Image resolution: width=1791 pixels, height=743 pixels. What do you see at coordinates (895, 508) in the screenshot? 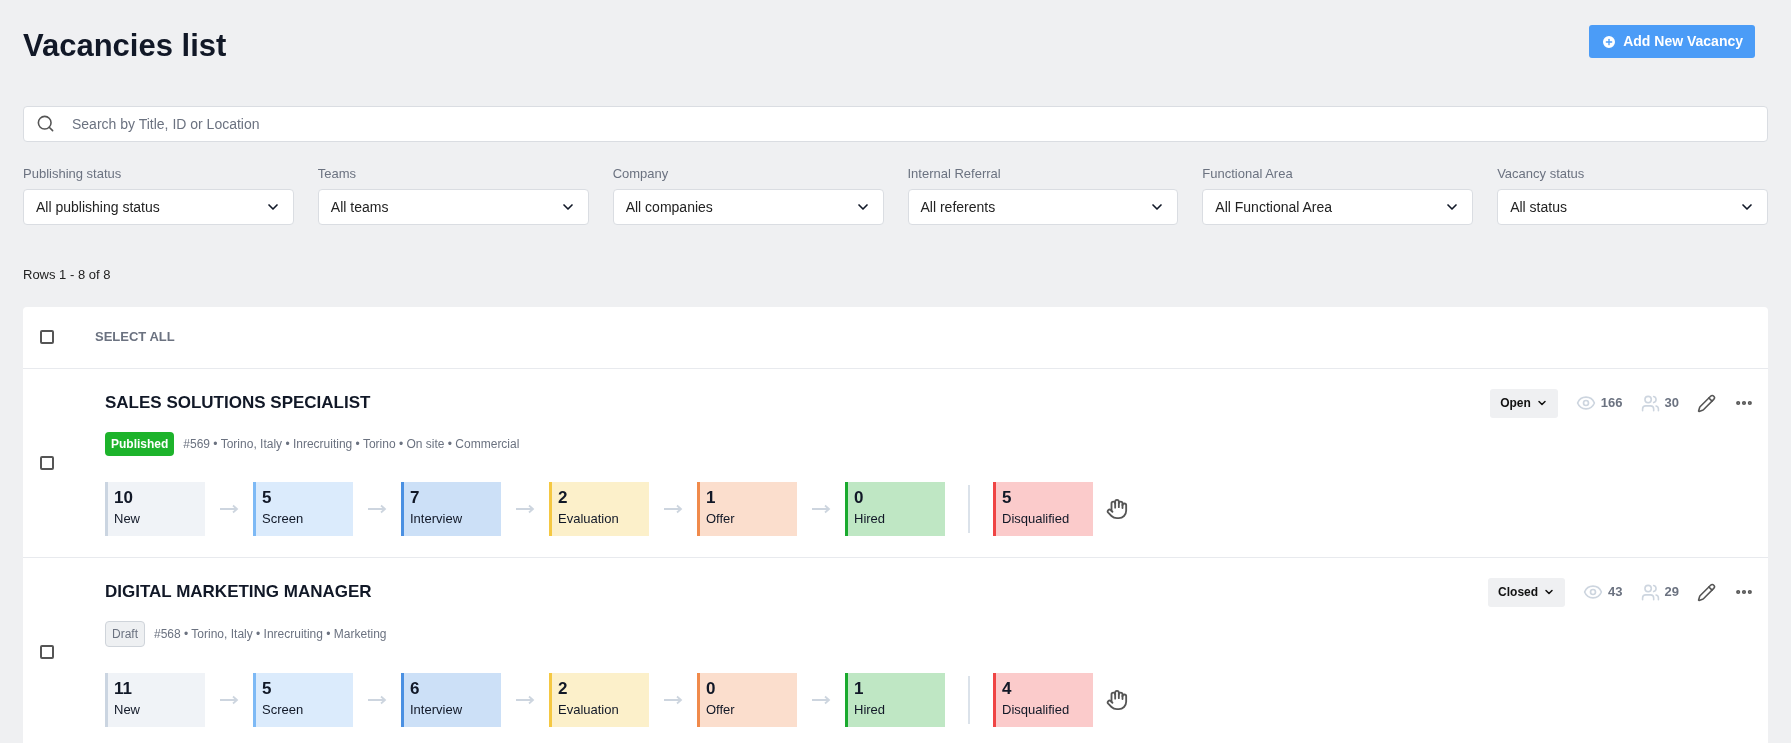
I see `stage-card: 0 Hired` at bounding box center [895, 508].